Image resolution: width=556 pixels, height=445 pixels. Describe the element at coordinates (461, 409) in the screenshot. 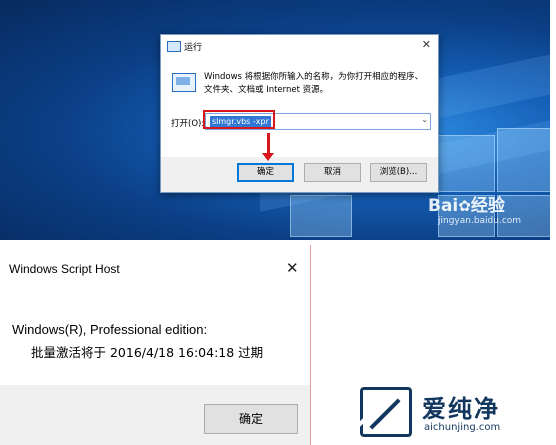

I see `aichunjing-name: 爱纯净` at that location.